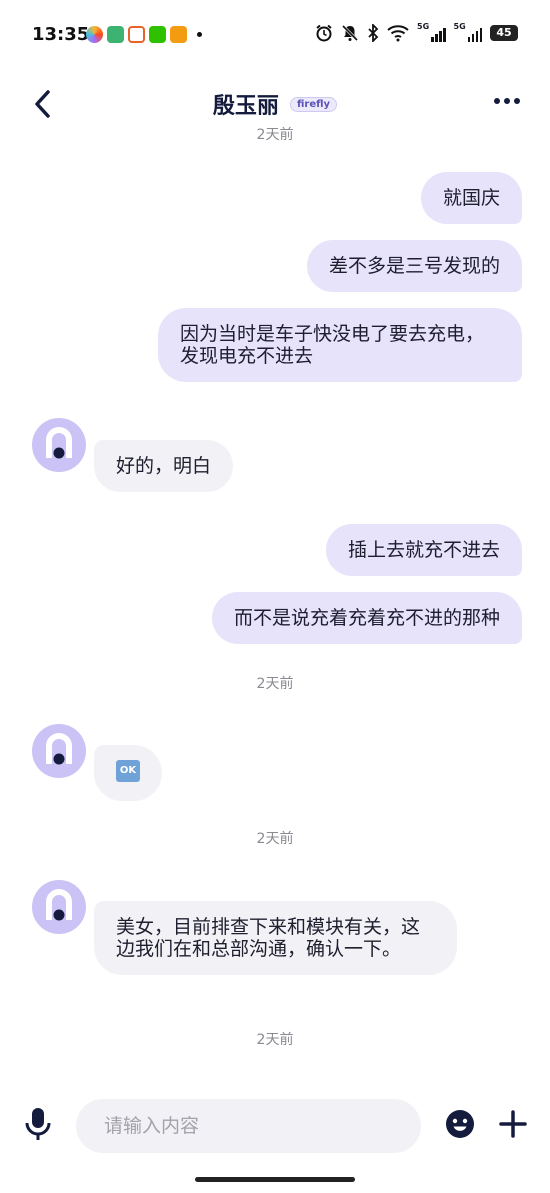 The width and height of the screenshot is (550, 1193). I want to click on status-time: 13:35, so click(61, 34).